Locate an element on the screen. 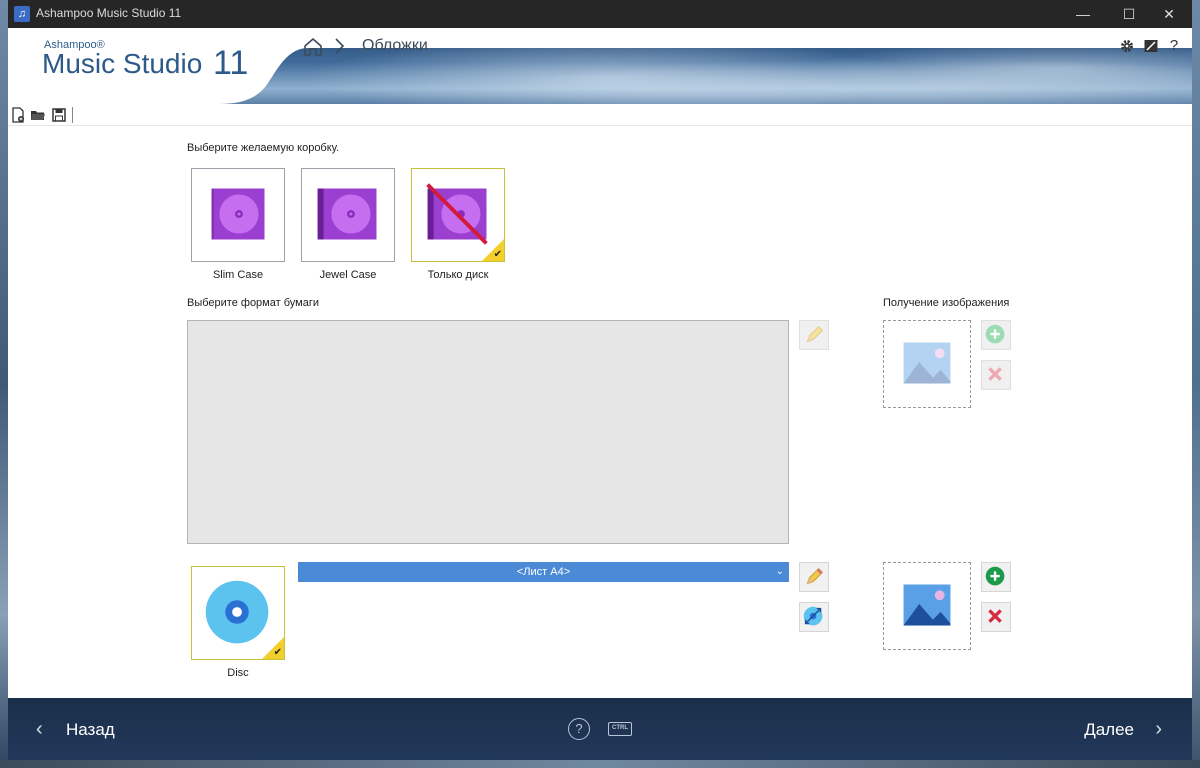  case-option-jewel is located at coordinates (348, 215).